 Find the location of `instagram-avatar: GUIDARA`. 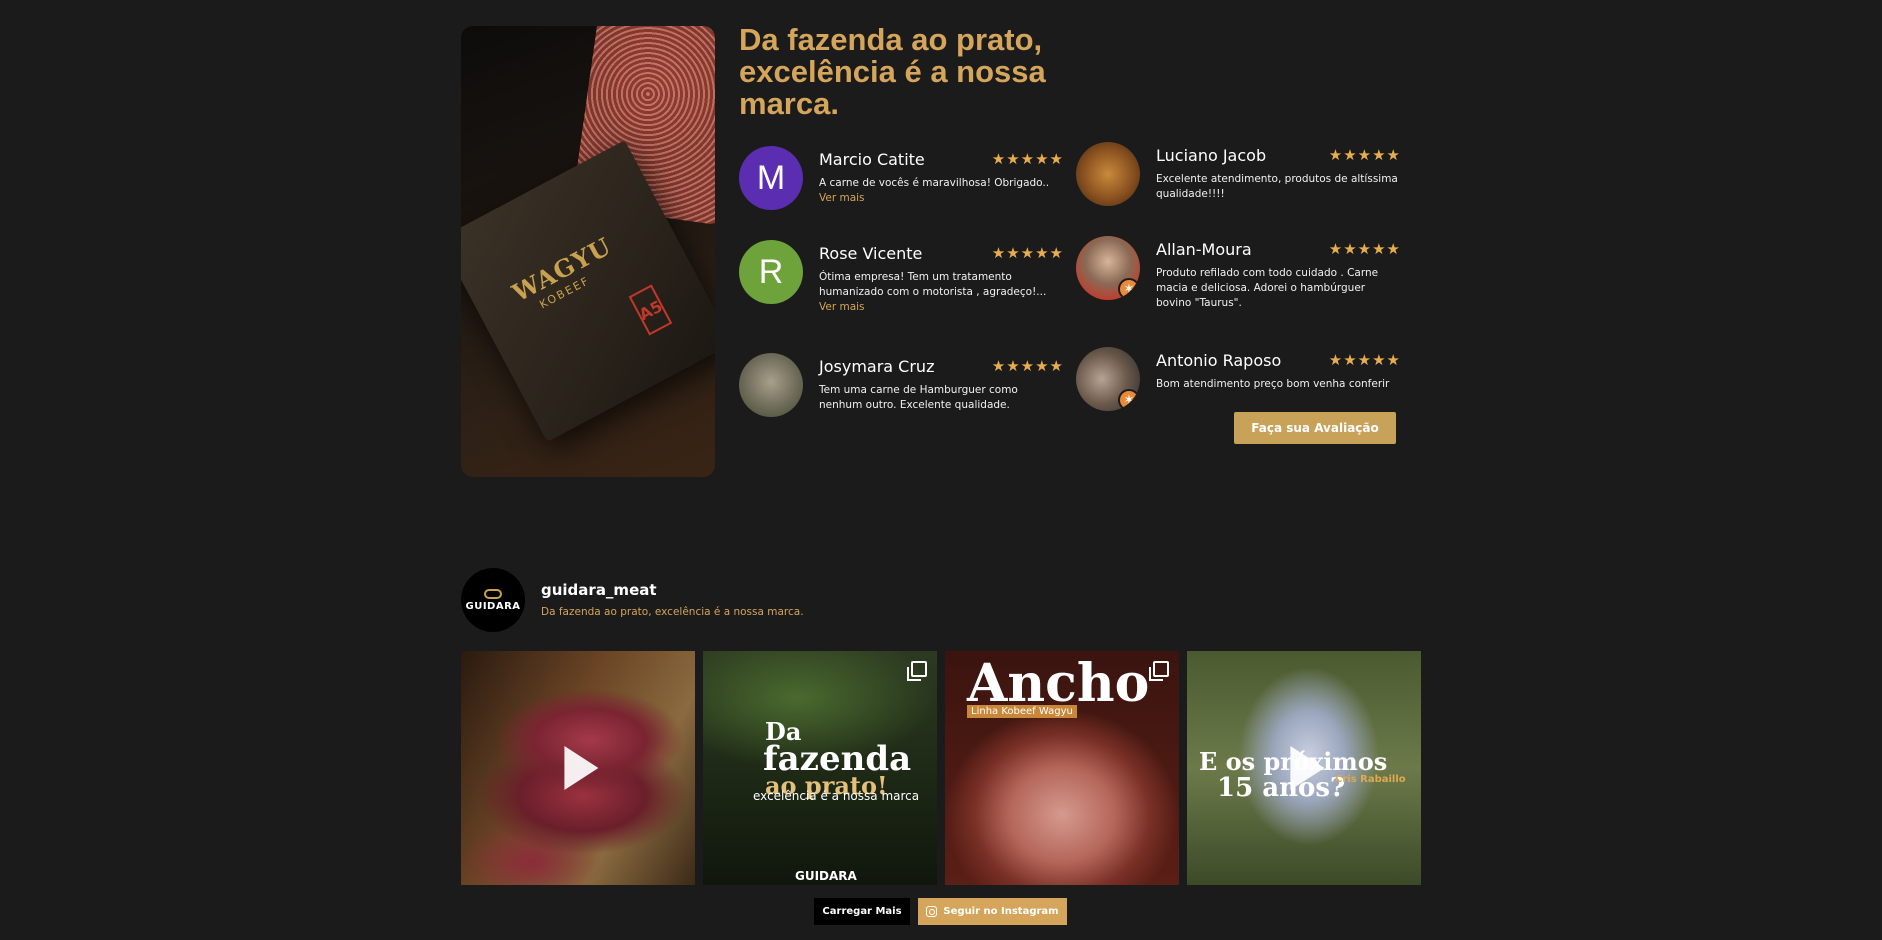

instagram-avatar: GUIDARA is located at coordinates (493, 600).